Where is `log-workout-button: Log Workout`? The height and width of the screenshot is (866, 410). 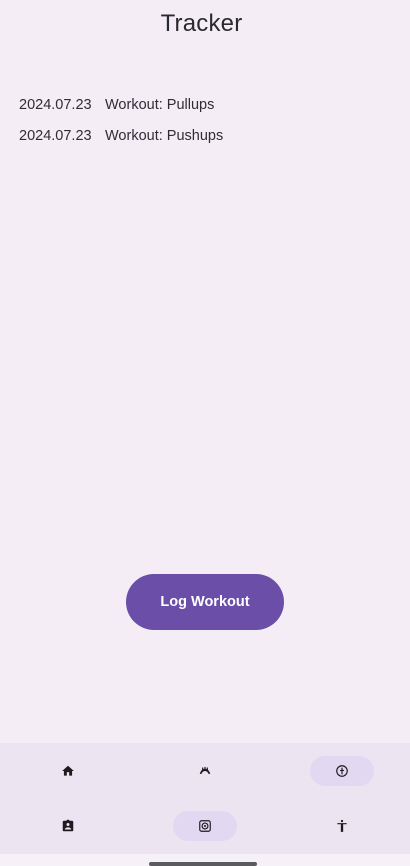 log-workout-button: Log Workout is located at coordinates (205, 602).